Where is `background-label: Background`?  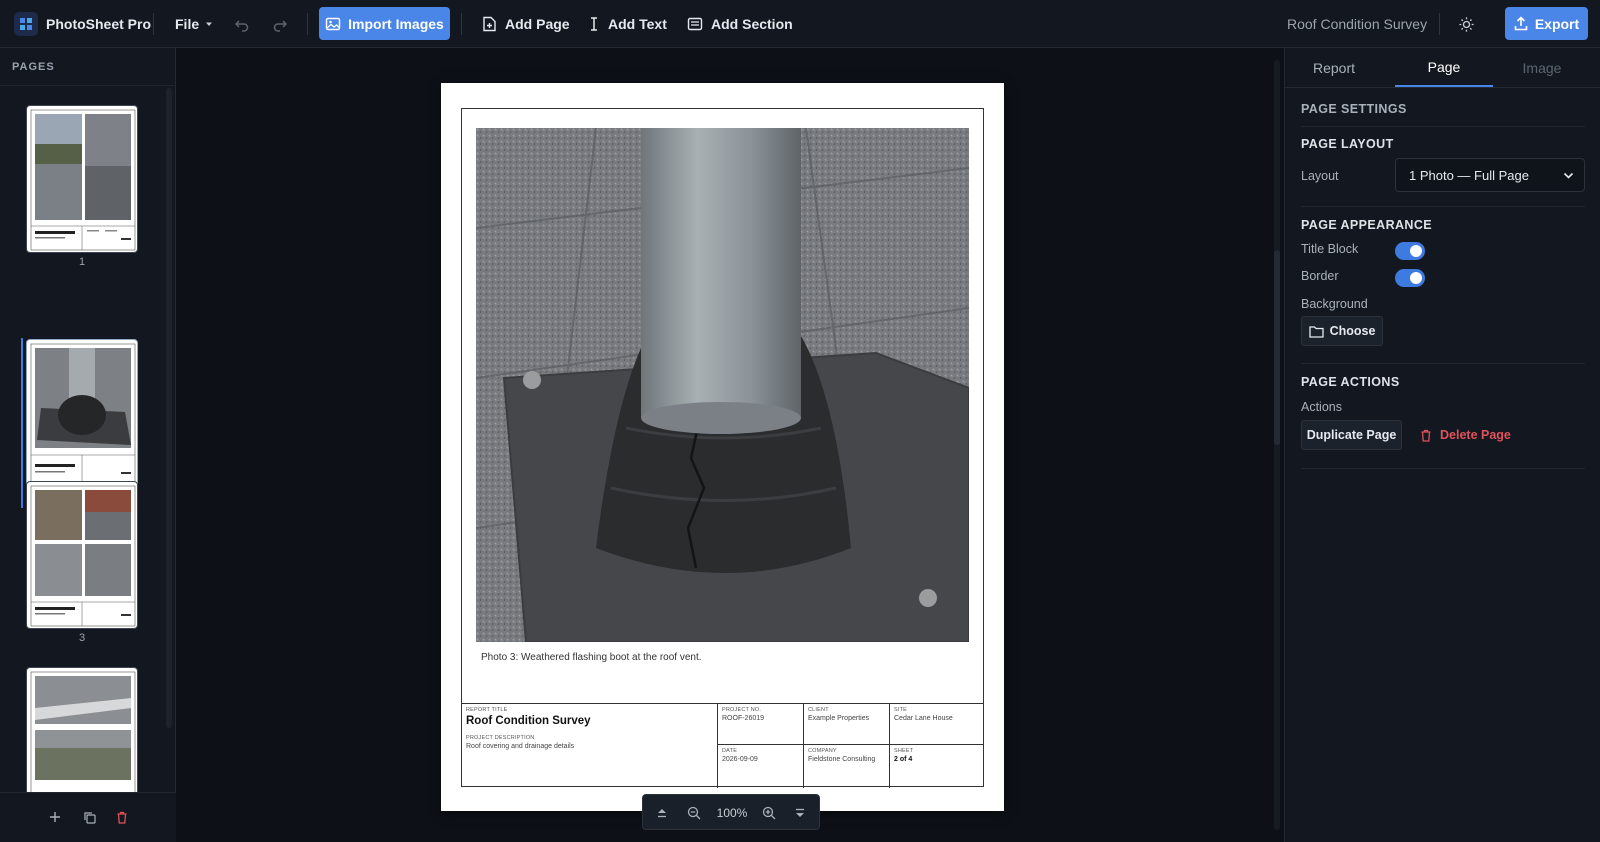
background-label: Background is located at coordinates (1334, 304).